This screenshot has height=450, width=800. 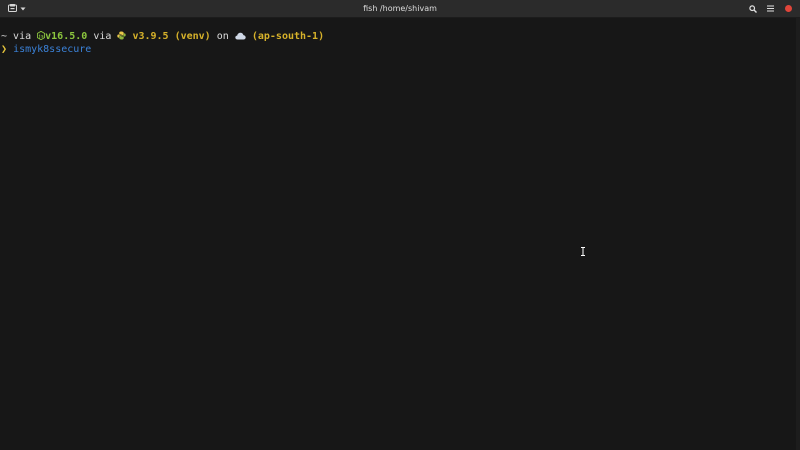 I want to click on nodejs-icon: js, so click(x=41, y=35).